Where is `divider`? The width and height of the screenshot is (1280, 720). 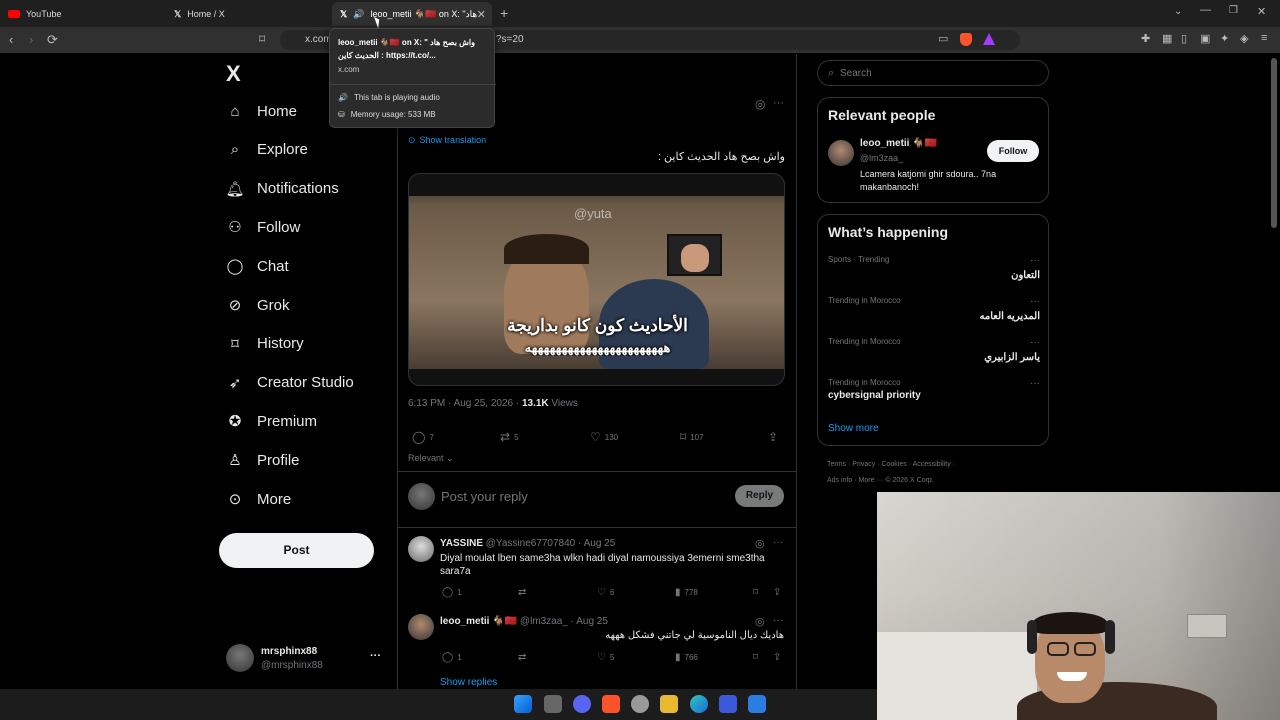 divider is located at coordinates (597, 471).